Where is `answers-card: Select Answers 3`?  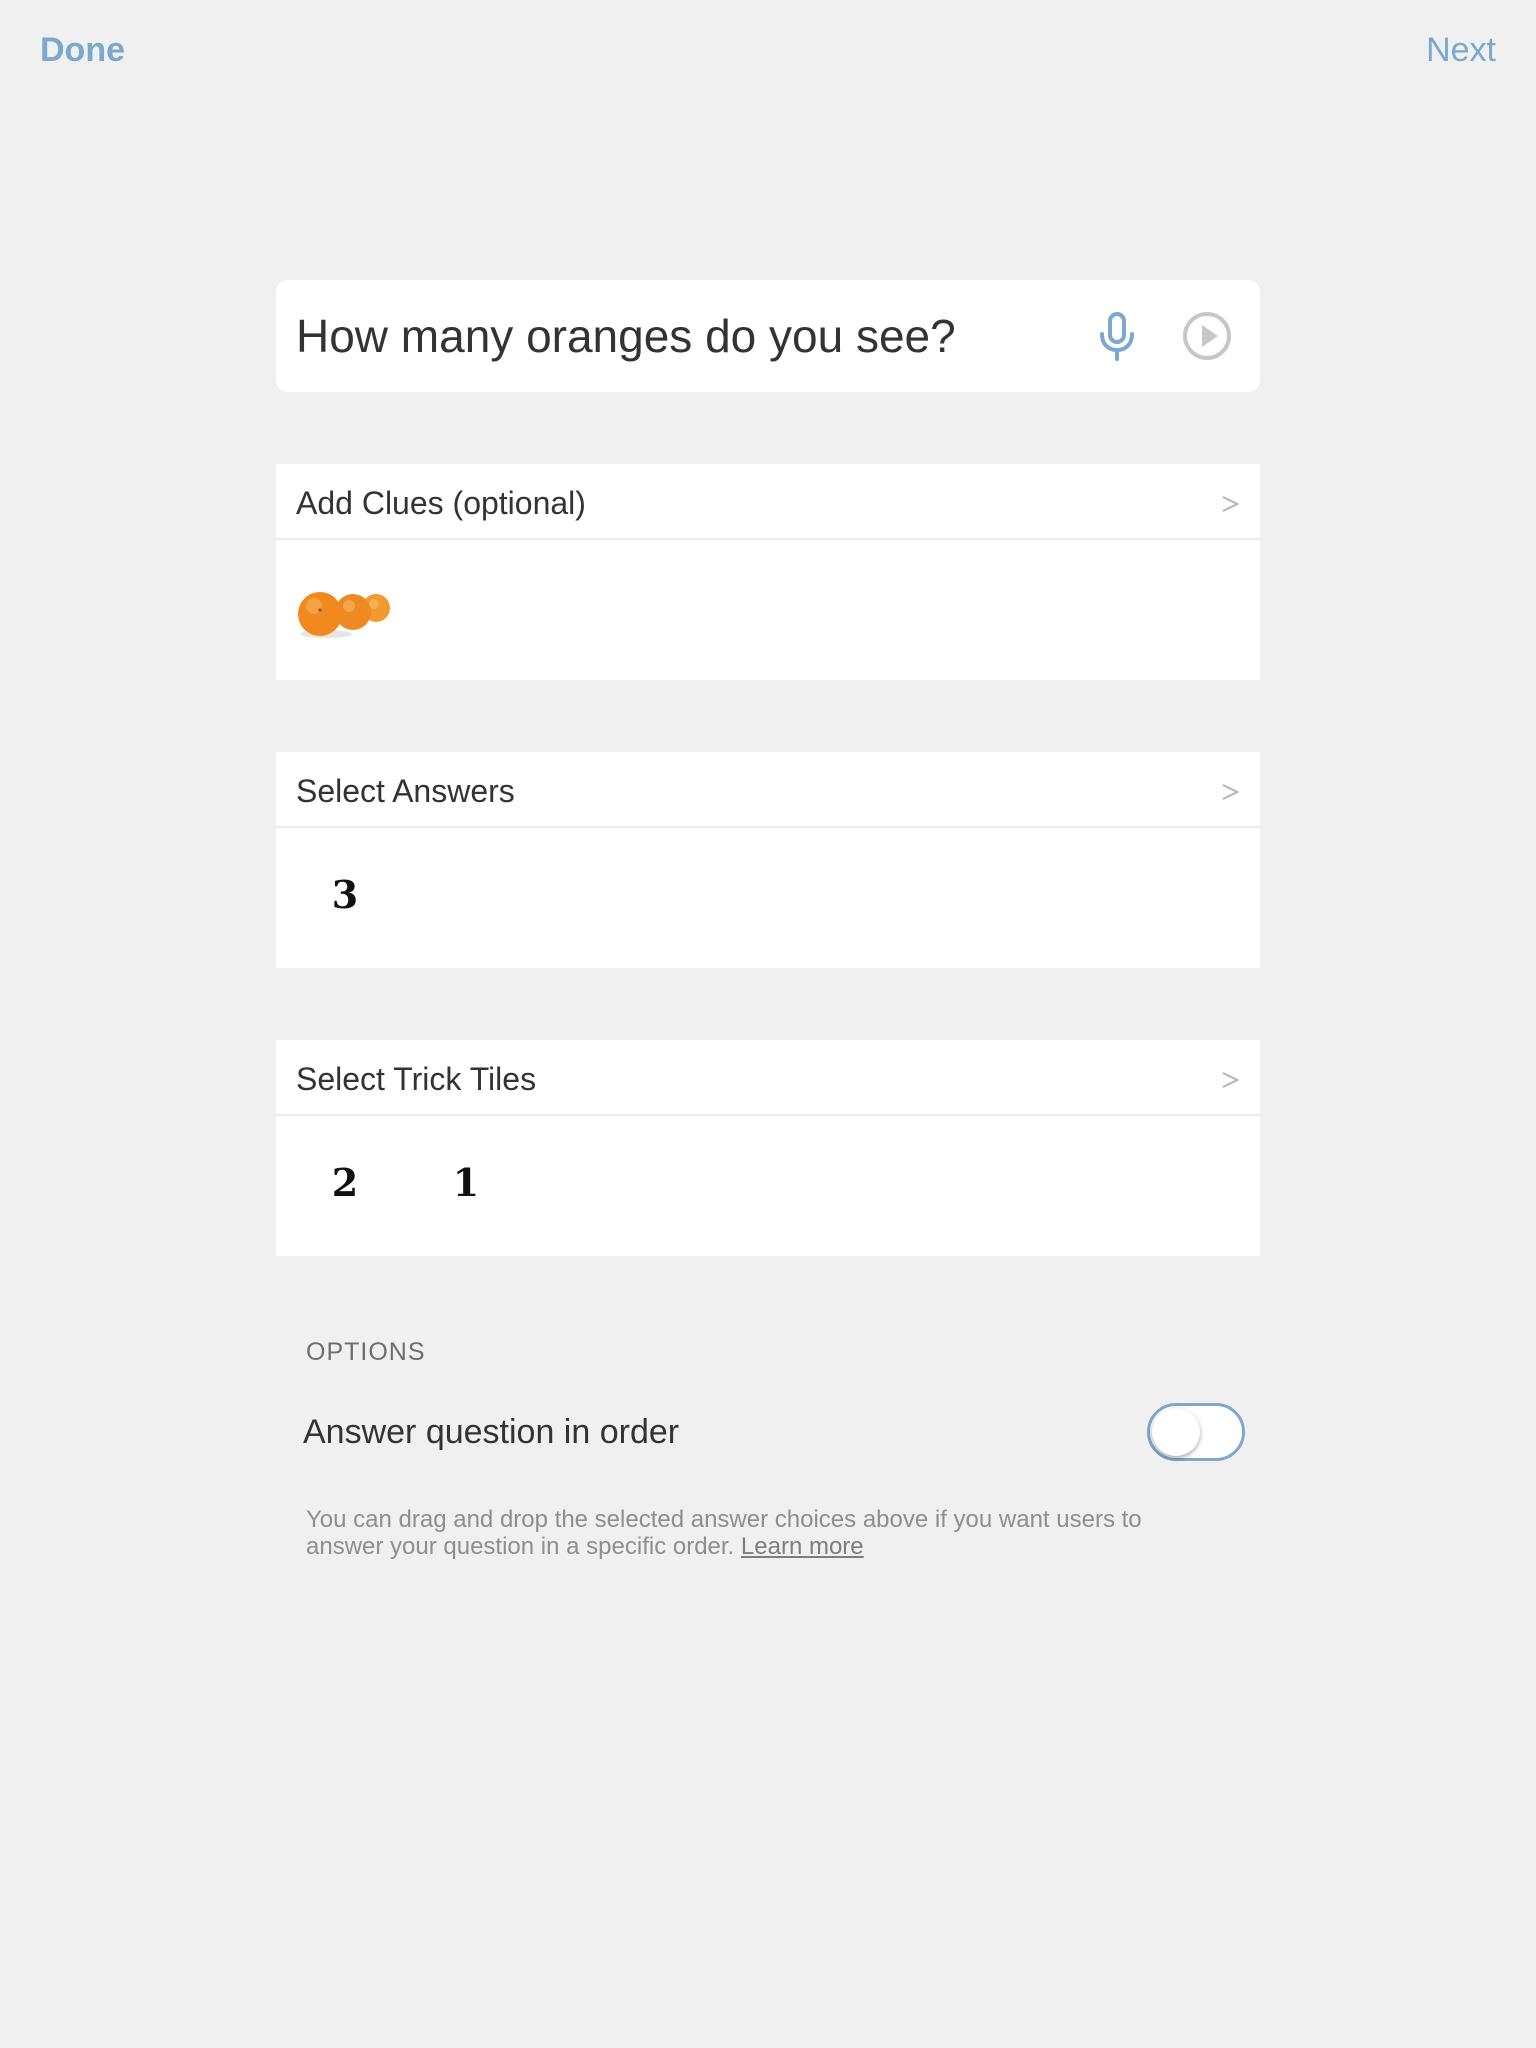 answers-card: Select Answers 3 is located at coordinates (768, 860).